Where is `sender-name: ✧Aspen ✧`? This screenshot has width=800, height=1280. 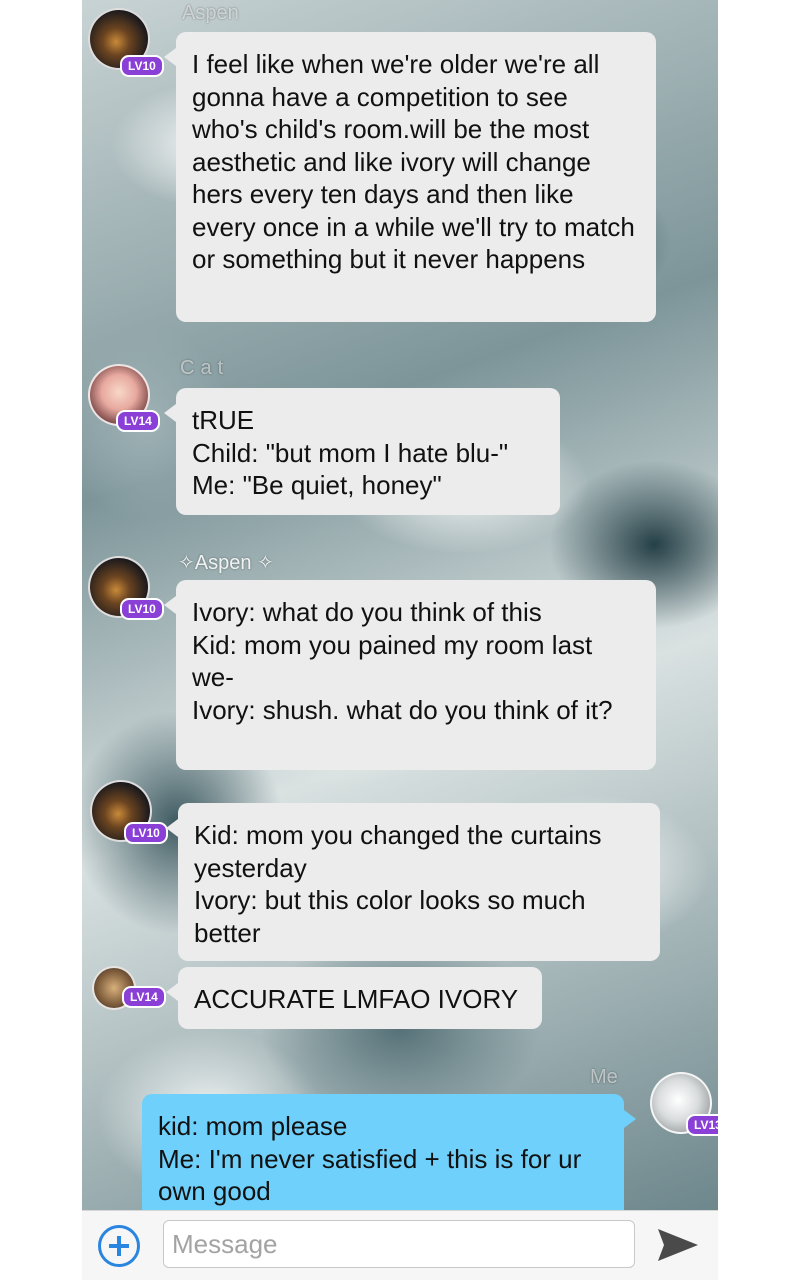 sender-name: ✧Aspen ✧ is located at coordinates (226, 563).